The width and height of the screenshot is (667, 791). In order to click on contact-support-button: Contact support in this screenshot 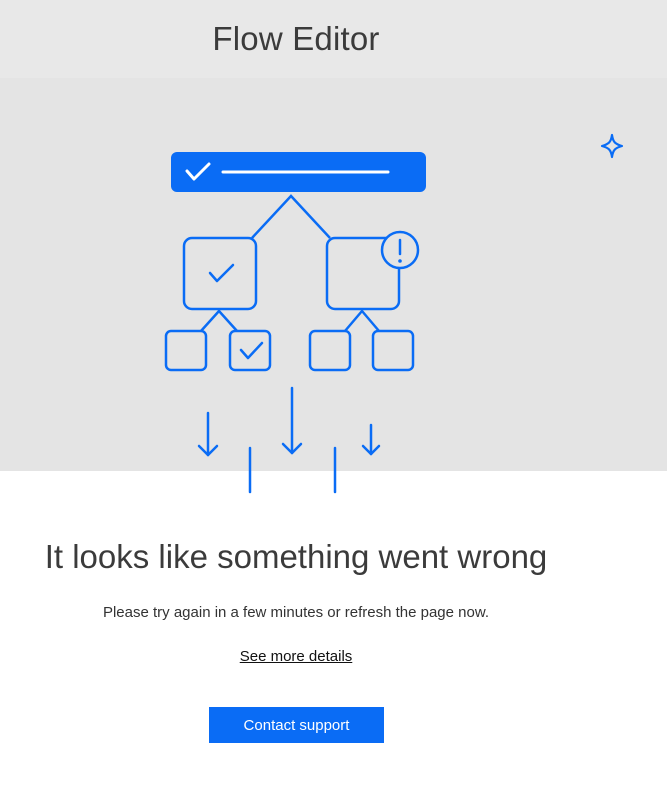, I will do `click(296, 725)`.